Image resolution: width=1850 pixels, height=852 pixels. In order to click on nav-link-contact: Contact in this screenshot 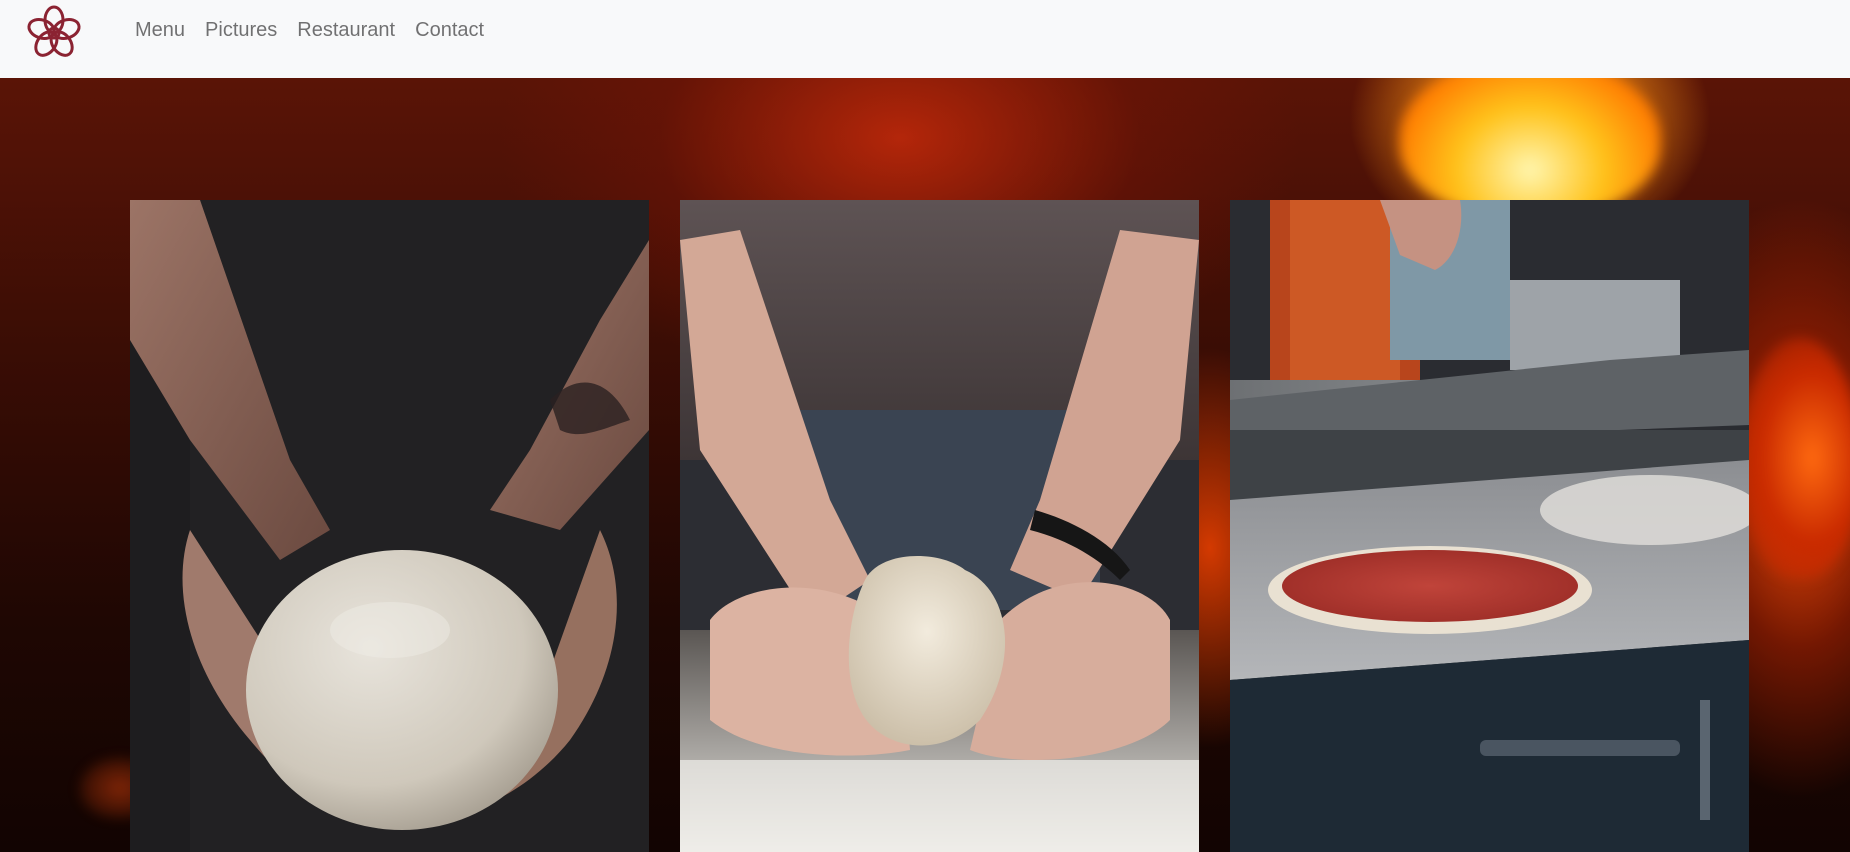, I will do `click(449, 30)`.